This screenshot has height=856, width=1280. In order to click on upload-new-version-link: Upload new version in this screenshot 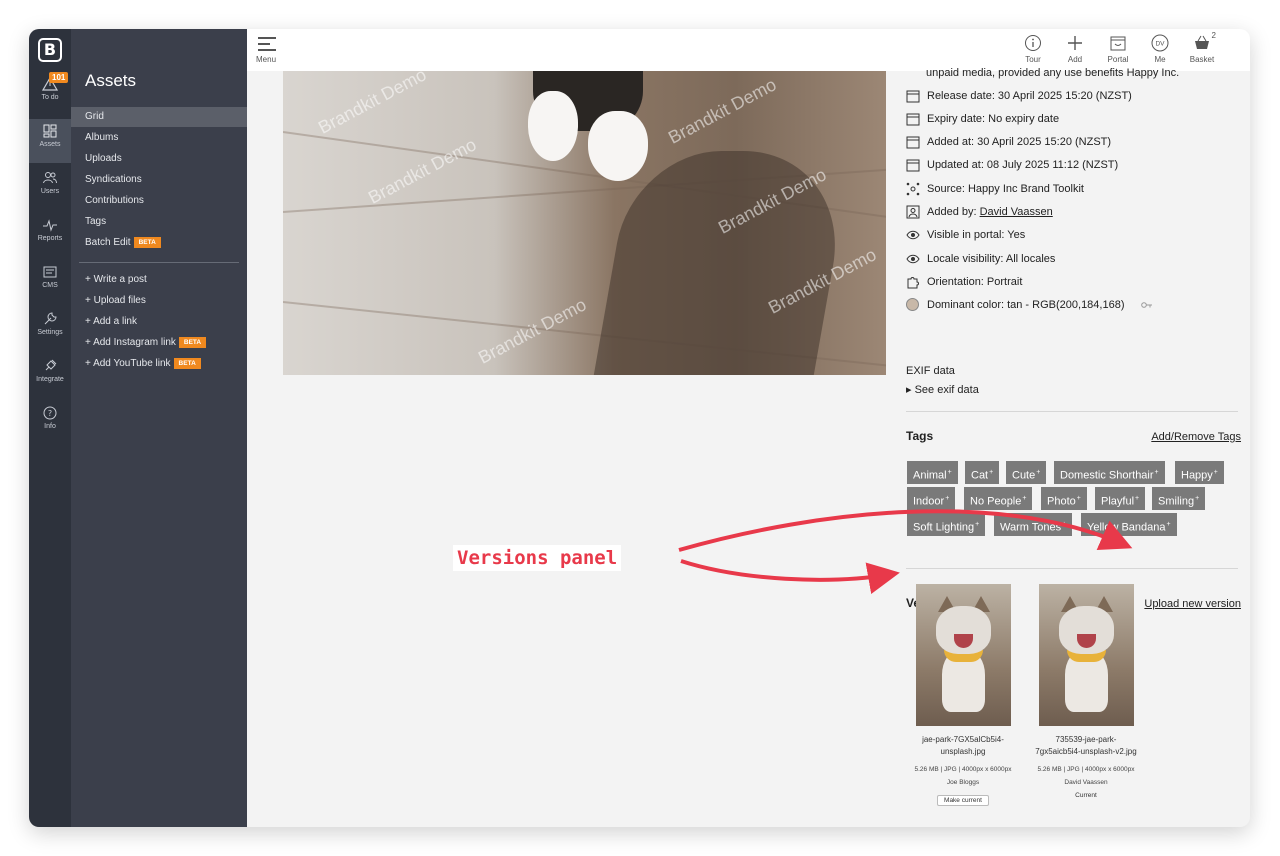, I will do `click(1192, 604)`.